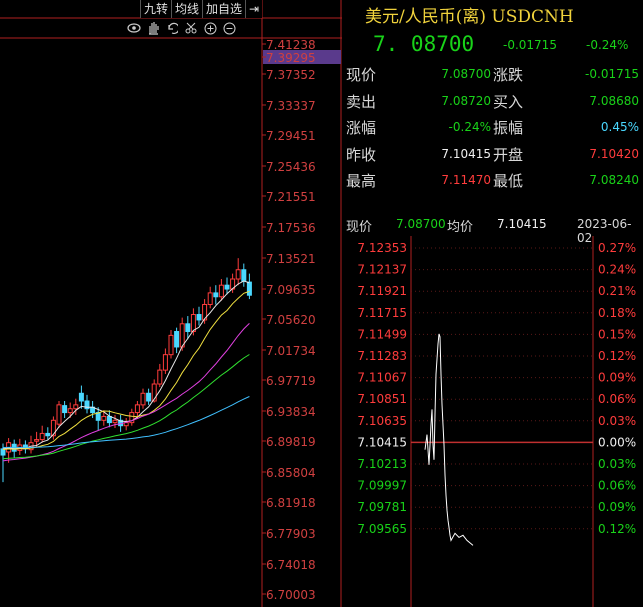  I want to click on zoom-in-icon, so click(210, 28).